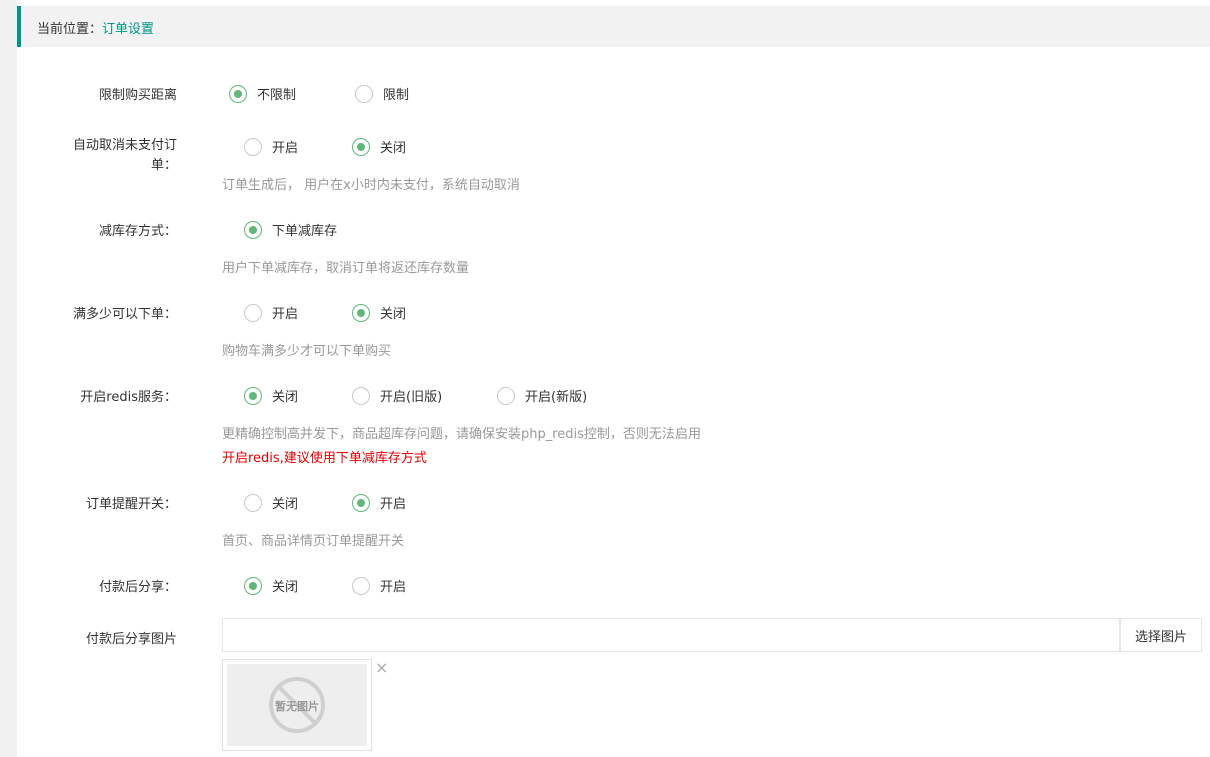  I want to click on label-min-order: 满多少可以下单：, so click(124, 314).